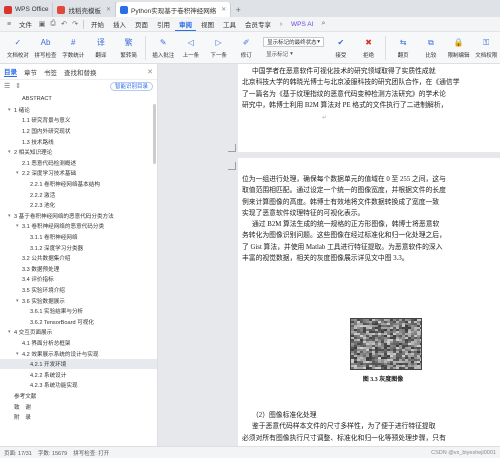  Describe the element at coordinates (73, 48) in the screenshot. I see `word-count-button: # 字数统计` at that location.